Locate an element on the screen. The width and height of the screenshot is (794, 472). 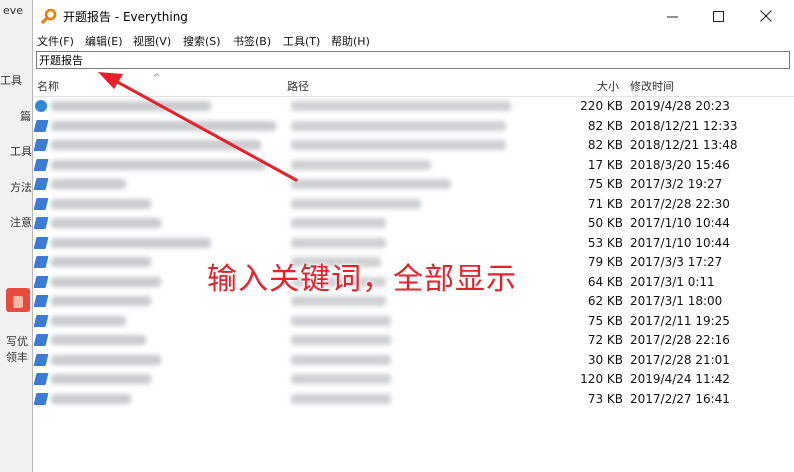
menu-edit: 编辑(E) is located at coordinates (104, 41).